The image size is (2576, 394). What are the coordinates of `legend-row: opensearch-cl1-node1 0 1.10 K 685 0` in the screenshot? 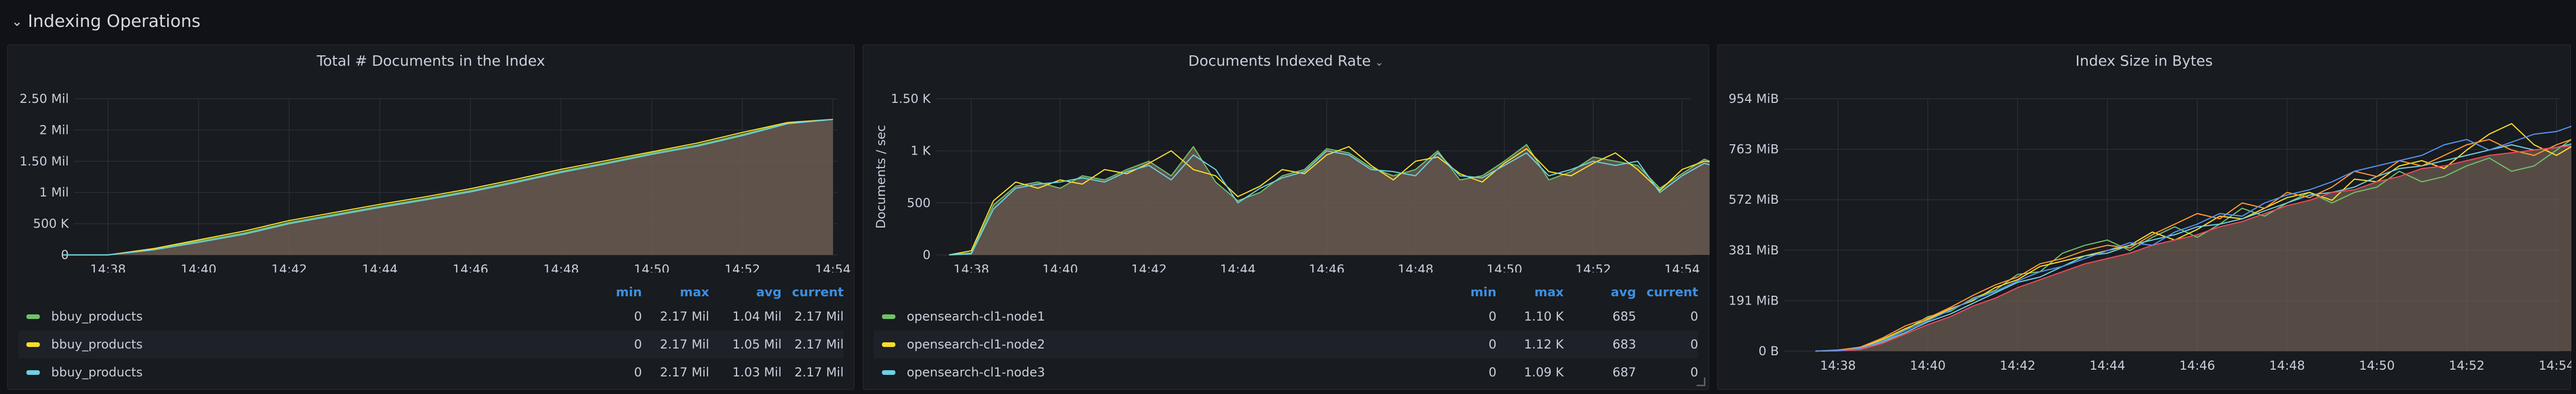 It's located at (1286, 316).